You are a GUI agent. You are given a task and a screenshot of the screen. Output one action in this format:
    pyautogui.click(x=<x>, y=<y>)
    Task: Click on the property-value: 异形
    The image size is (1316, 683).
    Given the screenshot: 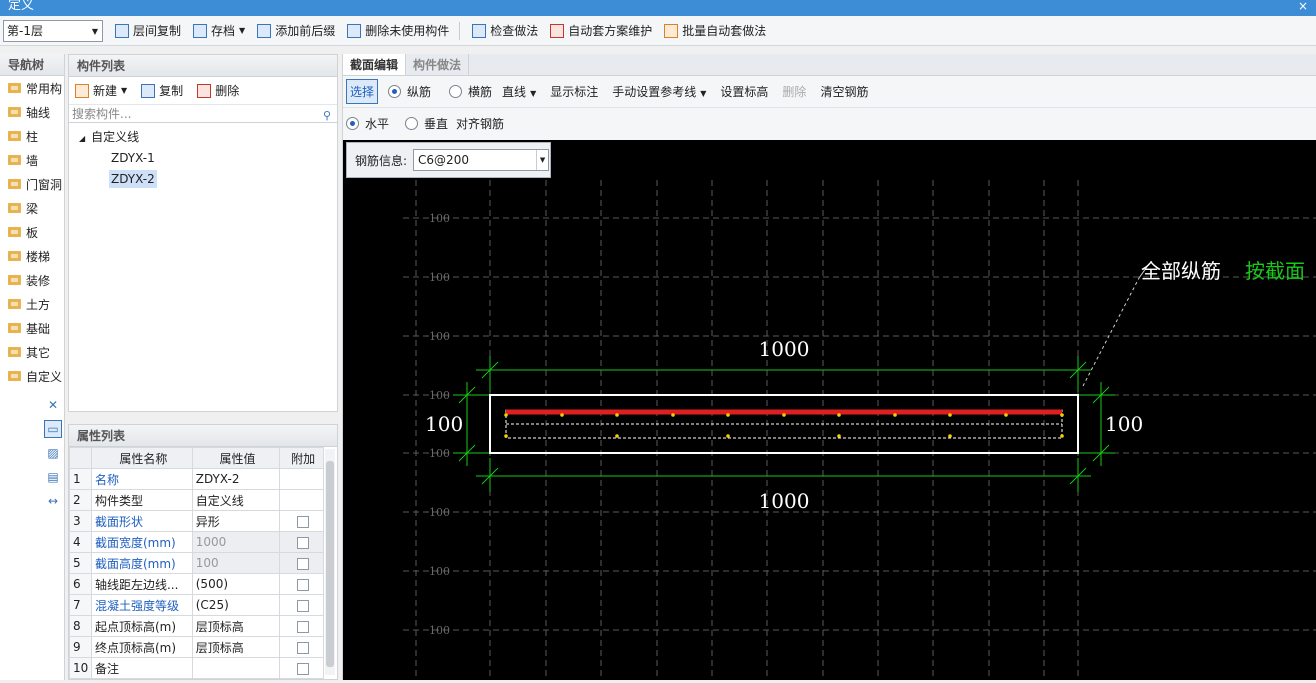 What is the action you would take?
    pyautogui.click(x=236, y=521)
    